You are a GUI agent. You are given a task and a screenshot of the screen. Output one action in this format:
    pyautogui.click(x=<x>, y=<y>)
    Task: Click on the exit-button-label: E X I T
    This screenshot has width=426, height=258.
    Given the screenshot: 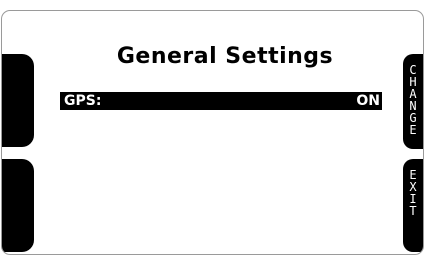 What is the action you would take?
    pyautogui.click(x=413, y=193)
    